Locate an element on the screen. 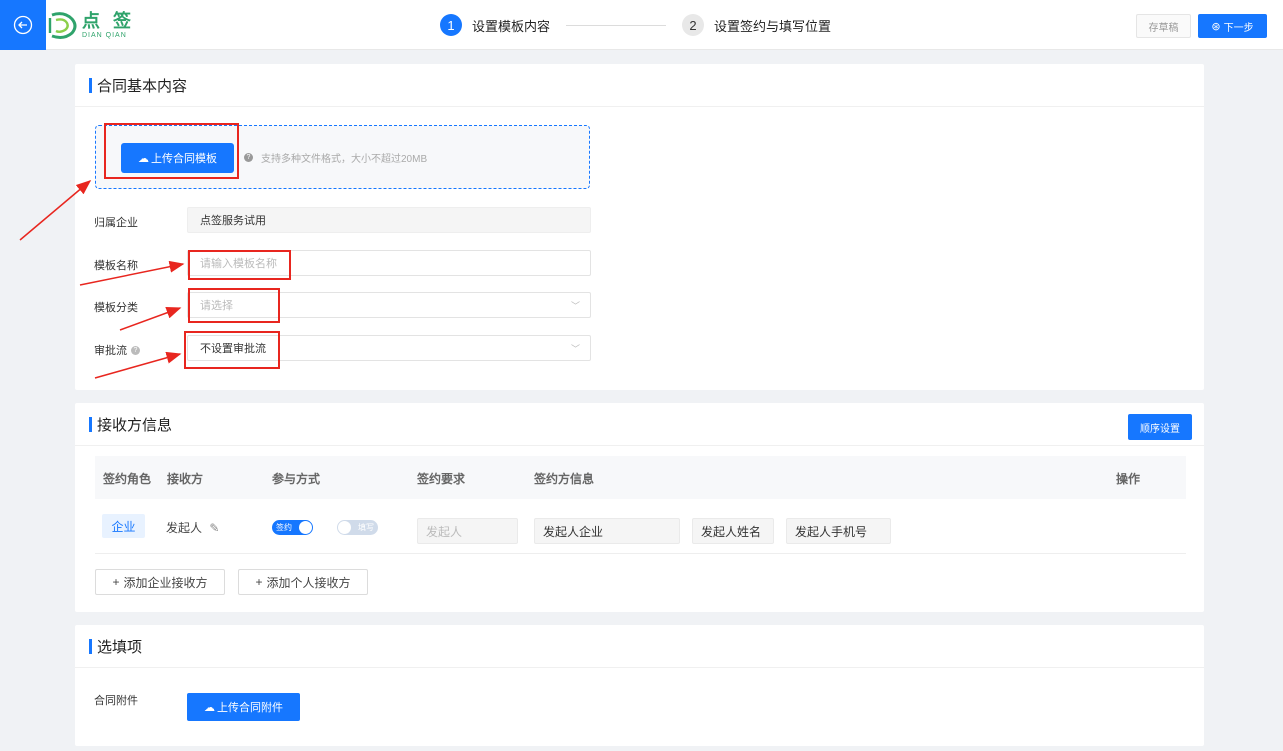 This screenshot has width=1283, height=751. order-settings-button: 顺序设置 is located at coordinates (1160, 427).